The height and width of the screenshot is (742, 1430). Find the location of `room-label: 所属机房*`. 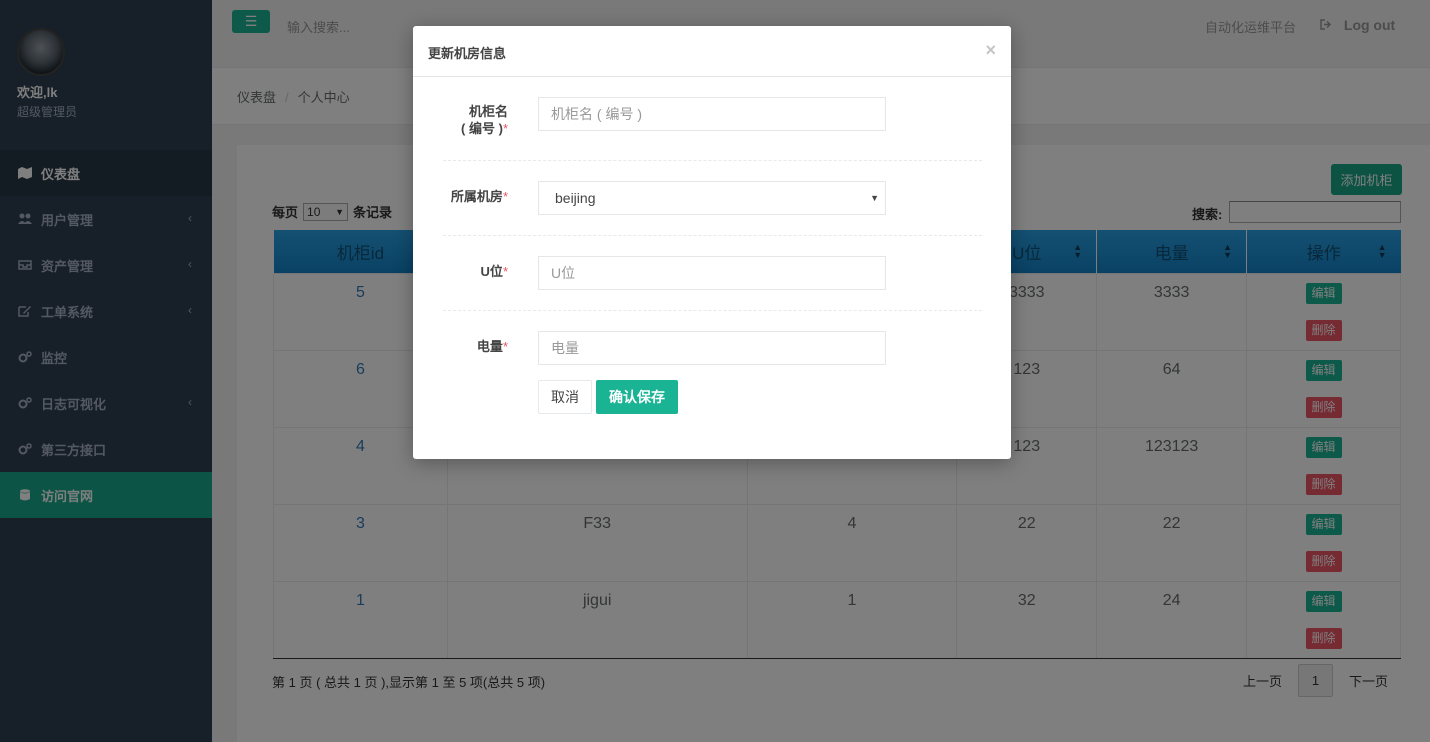

room-label: 所属机房* is located at coordinates (475, 196).